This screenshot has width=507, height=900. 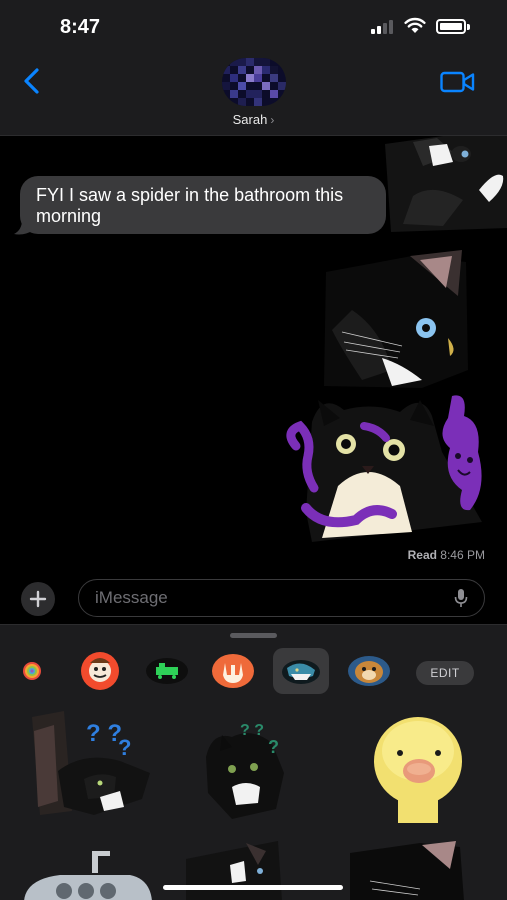 I want to click on plus-button, so click(x=38, y=599).